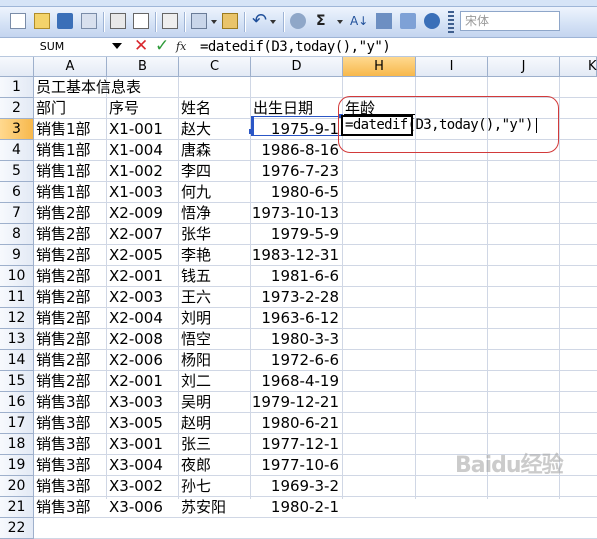  Describe the element at coordinates (118, 21) in the screenshot. I see `print-icon` at that location.